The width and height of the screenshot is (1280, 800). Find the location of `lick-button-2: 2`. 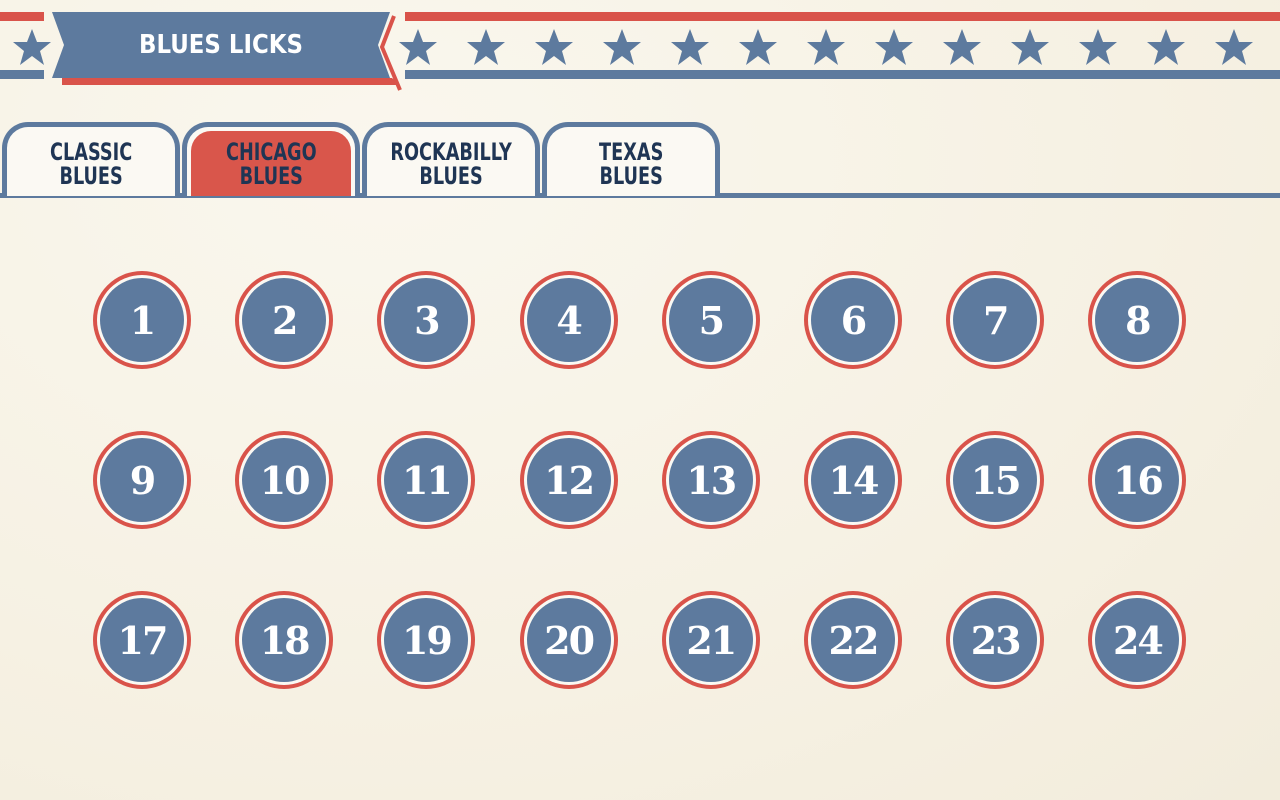

lick-button-2: 2 is located at coordinates (284, 320).